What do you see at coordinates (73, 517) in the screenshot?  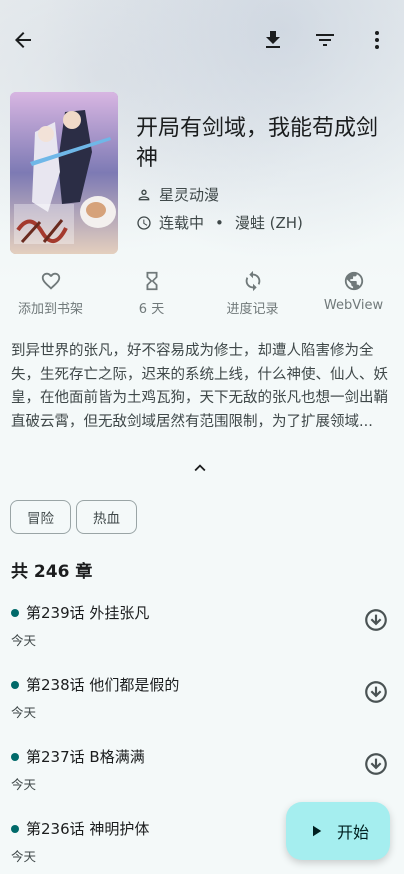 I see `genre-tags: 冒险 热血` at bounding box center [73, 517].